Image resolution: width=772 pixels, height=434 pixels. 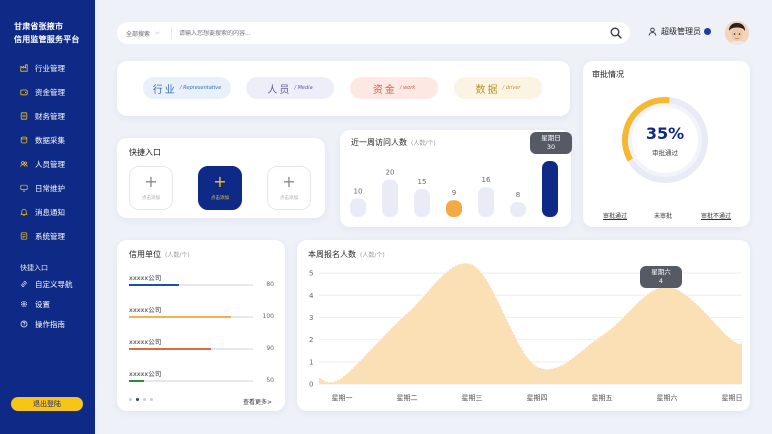 I want to click on quick-add-button-1: + 点击添加, so click(x=151, y=188).